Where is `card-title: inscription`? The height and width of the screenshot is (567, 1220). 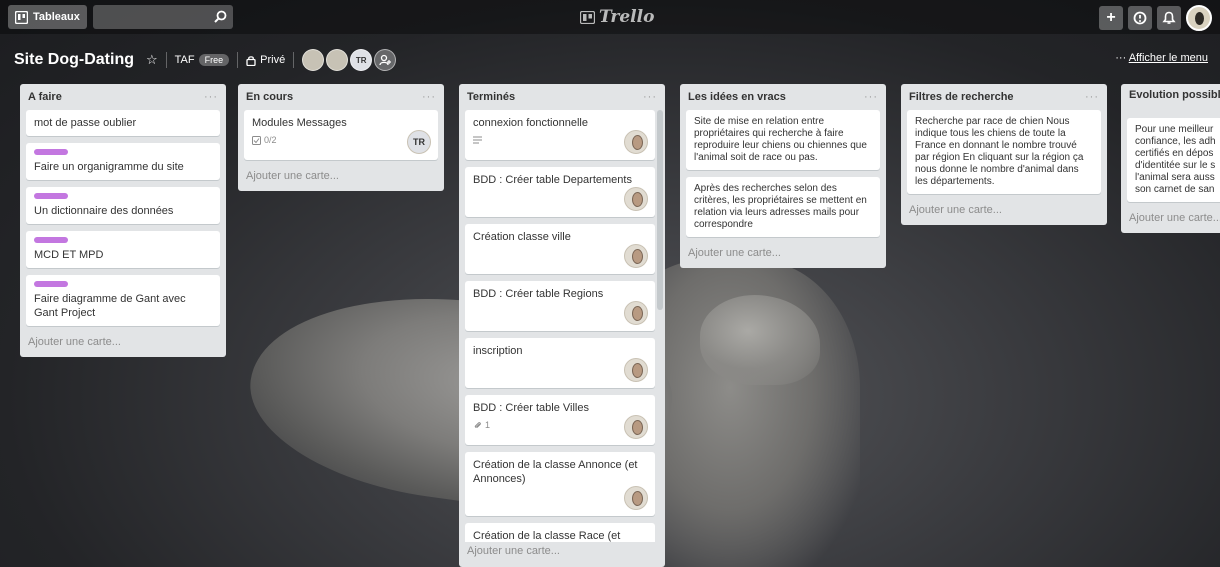
card-title: inscription is located at coordinates (498, 351).